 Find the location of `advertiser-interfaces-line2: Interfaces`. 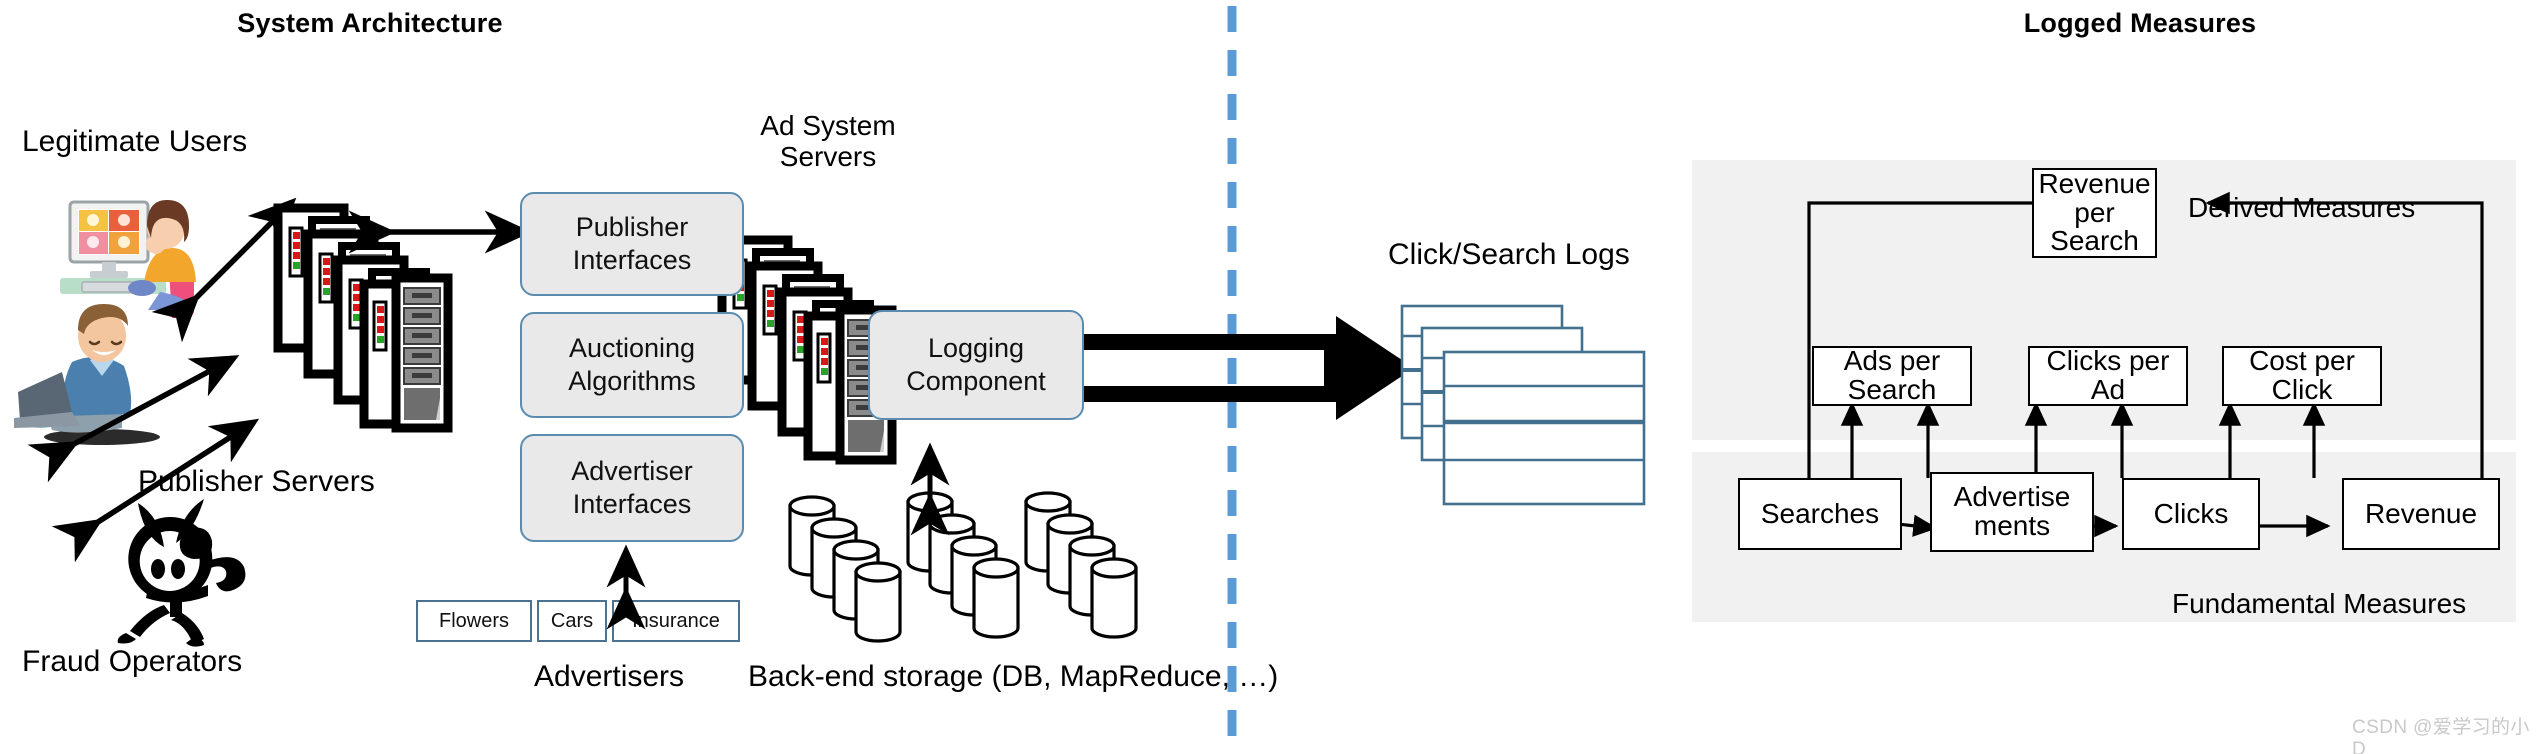

advertiser-interfaces-line2: Interfaces is located at coordinates (632, 504).